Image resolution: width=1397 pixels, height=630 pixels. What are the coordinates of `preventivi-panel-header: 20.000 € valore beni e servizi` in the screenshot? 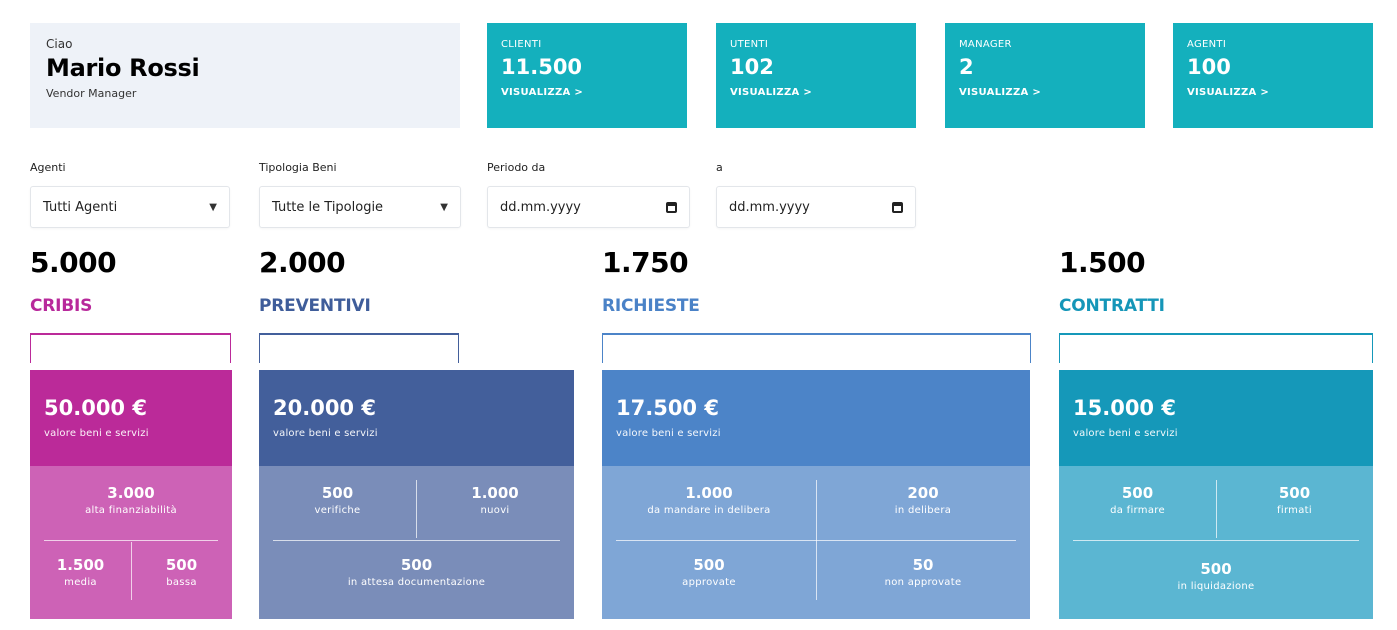 It's located at (416, 418).